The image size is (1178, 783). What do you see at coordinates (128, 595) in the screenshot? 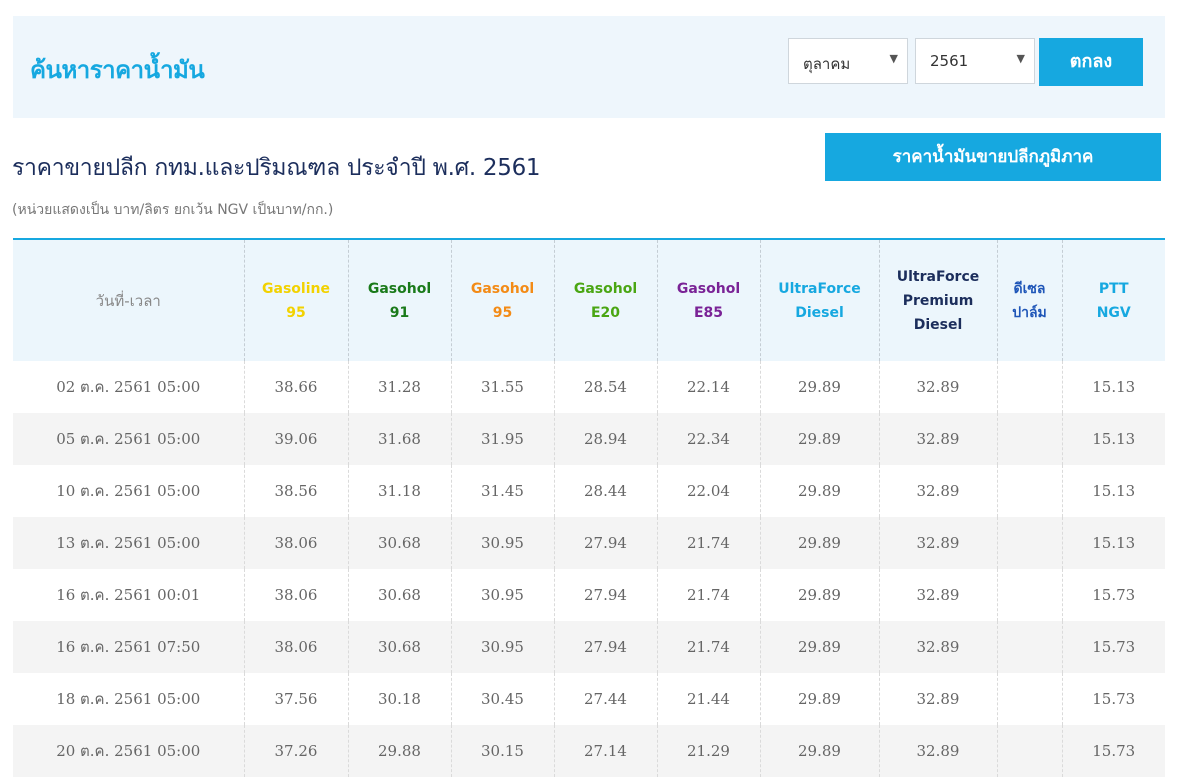
I see `date-time-cell: 16 ต.ค. 2561 00:01` at bounding box center [128, 595].